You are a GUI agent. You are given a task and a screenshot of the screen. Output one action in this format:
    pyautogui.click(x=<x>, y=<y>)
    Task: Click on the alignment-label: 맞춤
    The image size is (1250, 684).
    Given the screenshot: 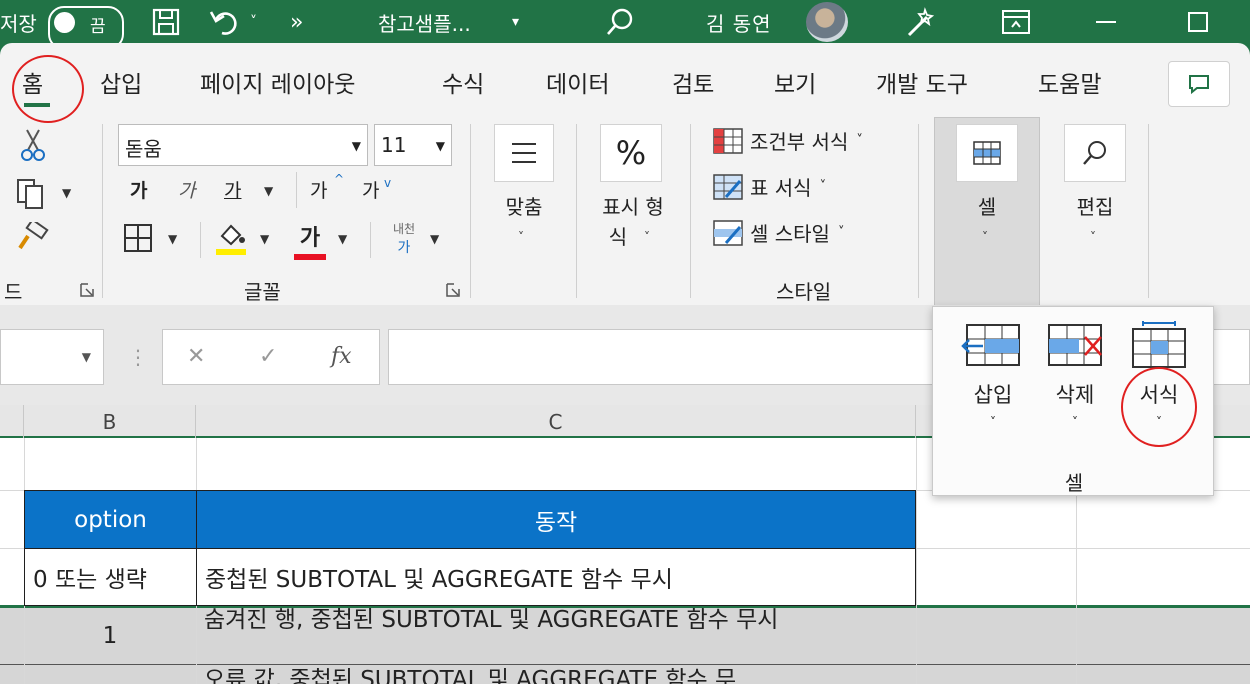 What is the action you would take?
    pyautogui.click(x=524, y=207)
    